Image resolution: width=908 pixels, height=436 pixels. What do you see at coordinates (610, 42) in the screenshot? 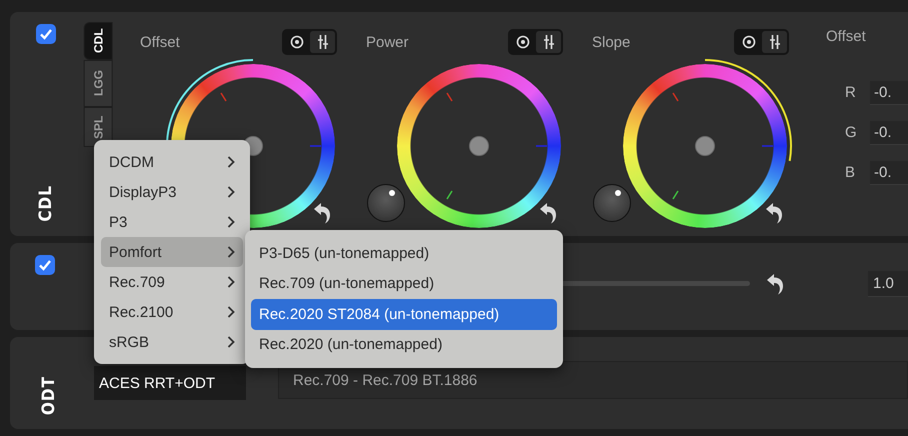
I see `wheel-title: Slope` at bounding box center [610, 42].